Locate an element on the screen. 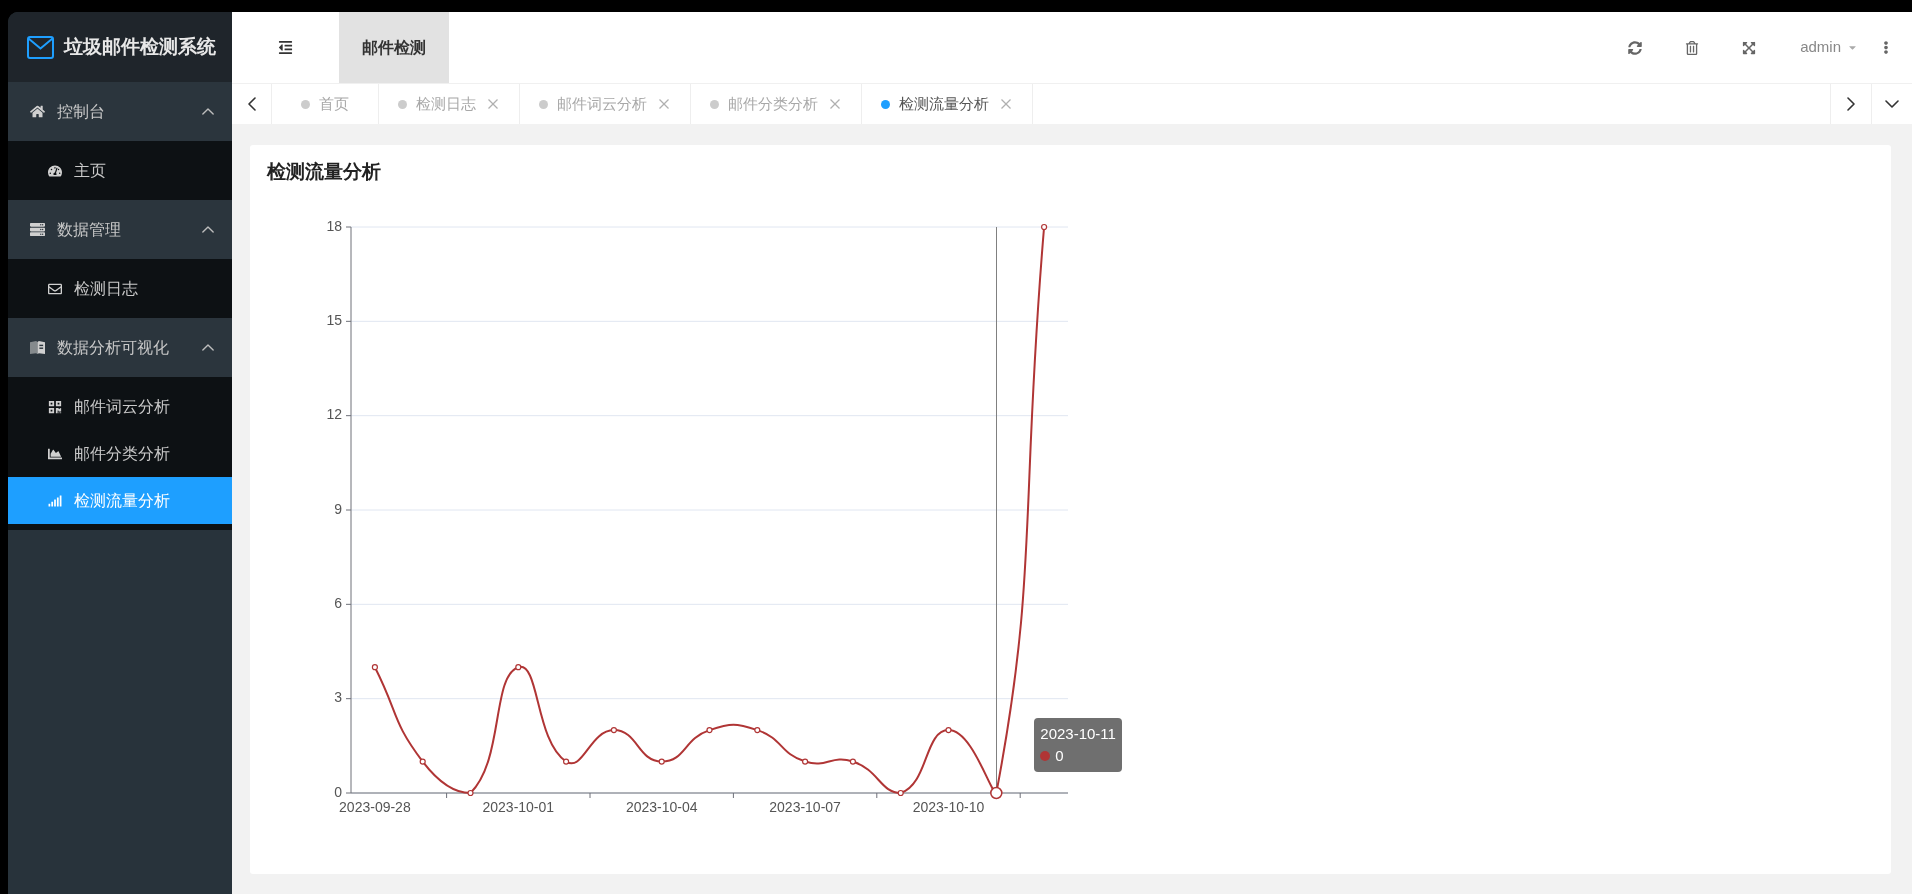  axis-label: 2023-10-04 is located at coordinates (661, 806).